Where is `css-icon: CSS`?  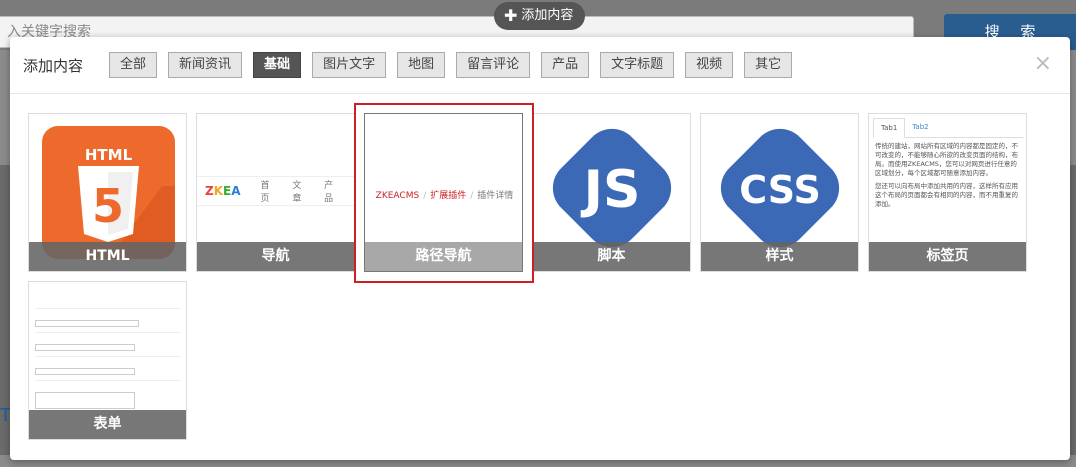
css-icon: CSS is located at coordinates (780, 188).